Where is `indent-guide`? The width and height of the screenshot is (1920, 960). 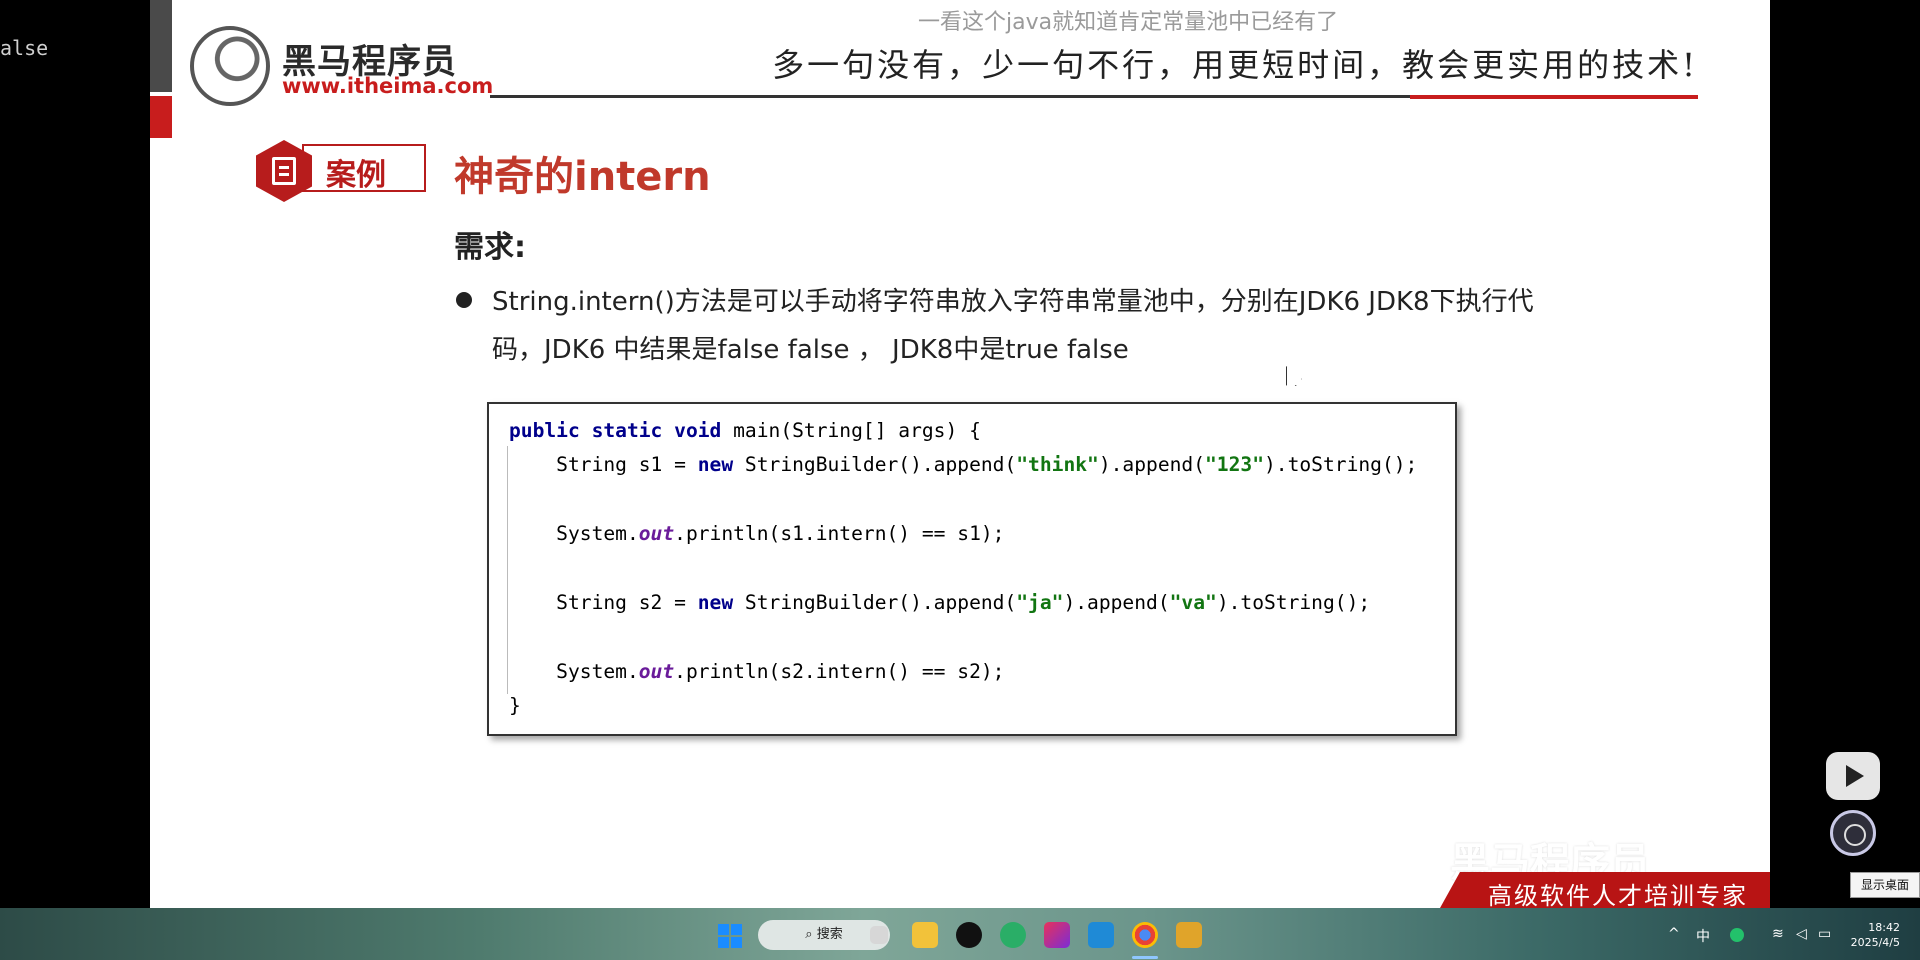
indent-guide is located at coordinates (507, 570).